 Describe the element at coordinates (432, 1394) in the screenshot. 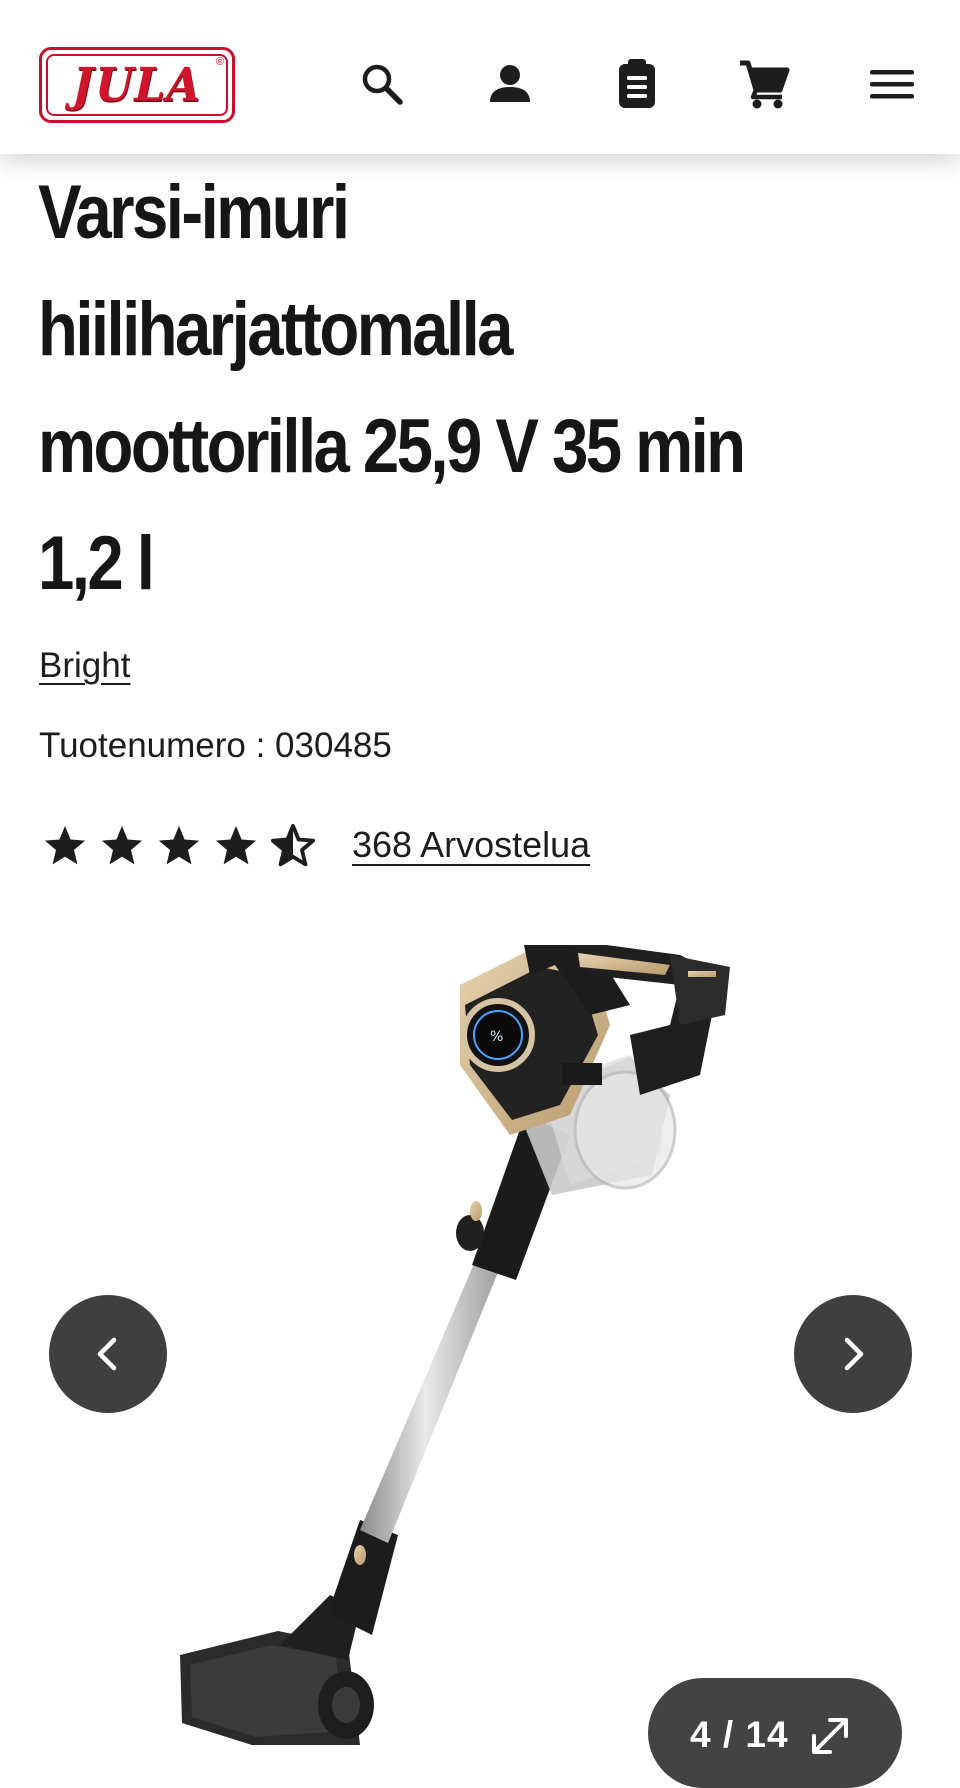

I see `wand-tube` at that location.